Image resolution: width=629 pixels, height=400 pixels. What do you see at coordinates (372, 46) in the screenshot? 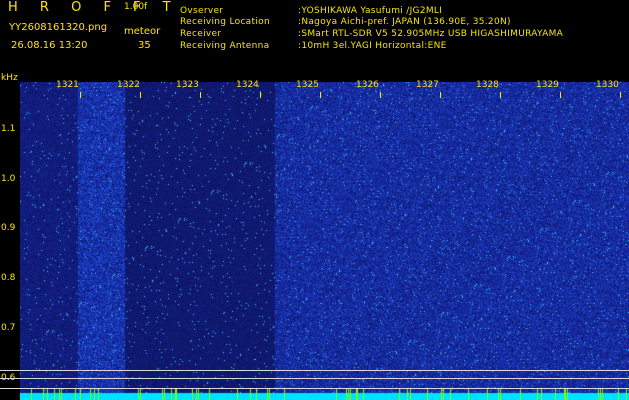
I see `antenna-value: :10mH 3el.YAGI Horizontal:ENE` at bounding box center [372, 46].